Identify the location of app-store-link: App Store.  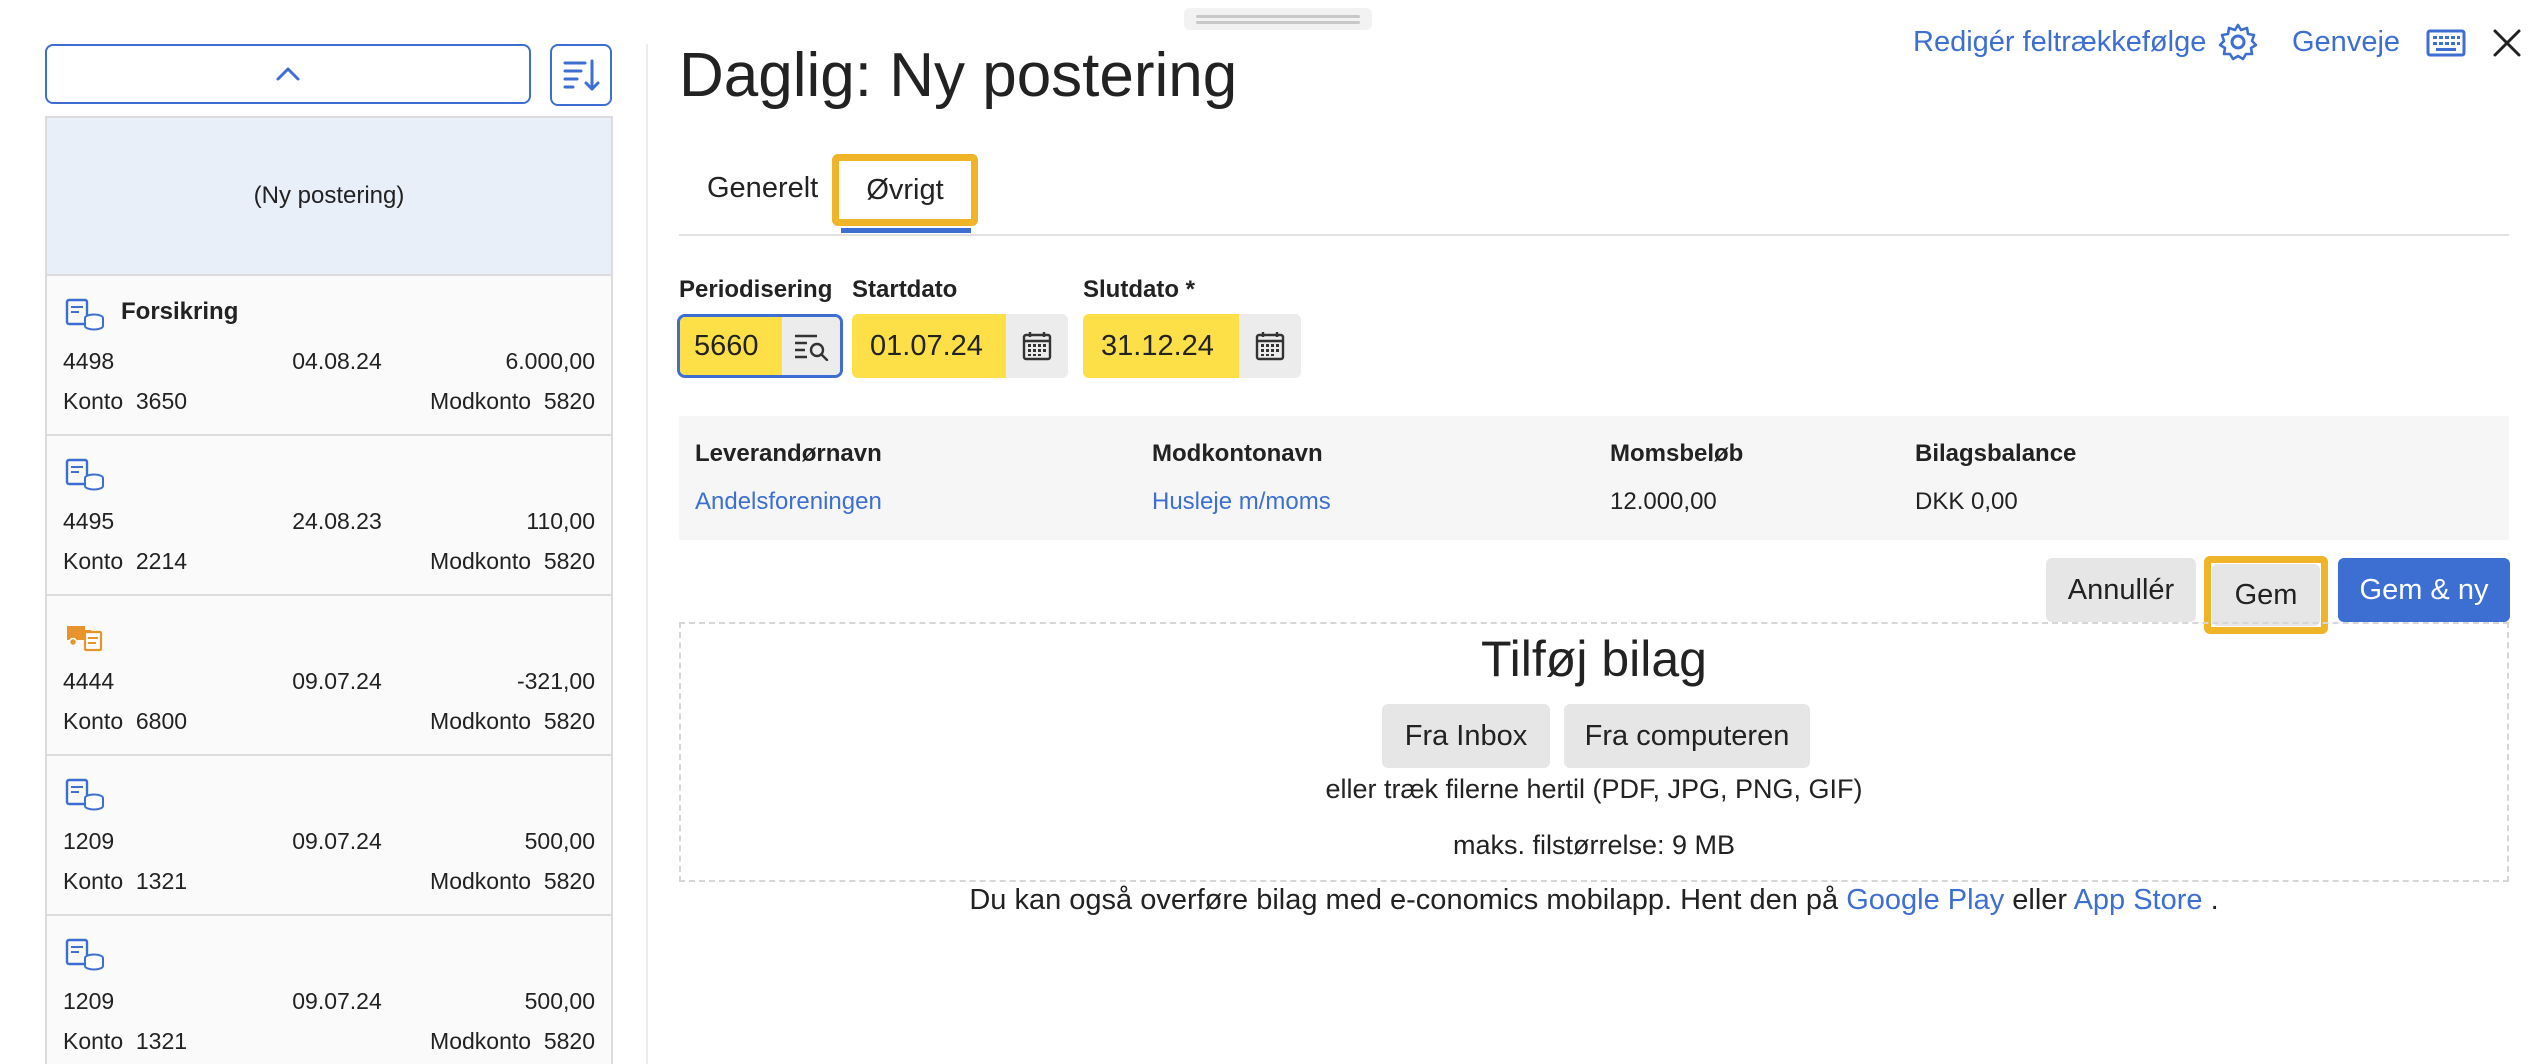
(2138, 900).